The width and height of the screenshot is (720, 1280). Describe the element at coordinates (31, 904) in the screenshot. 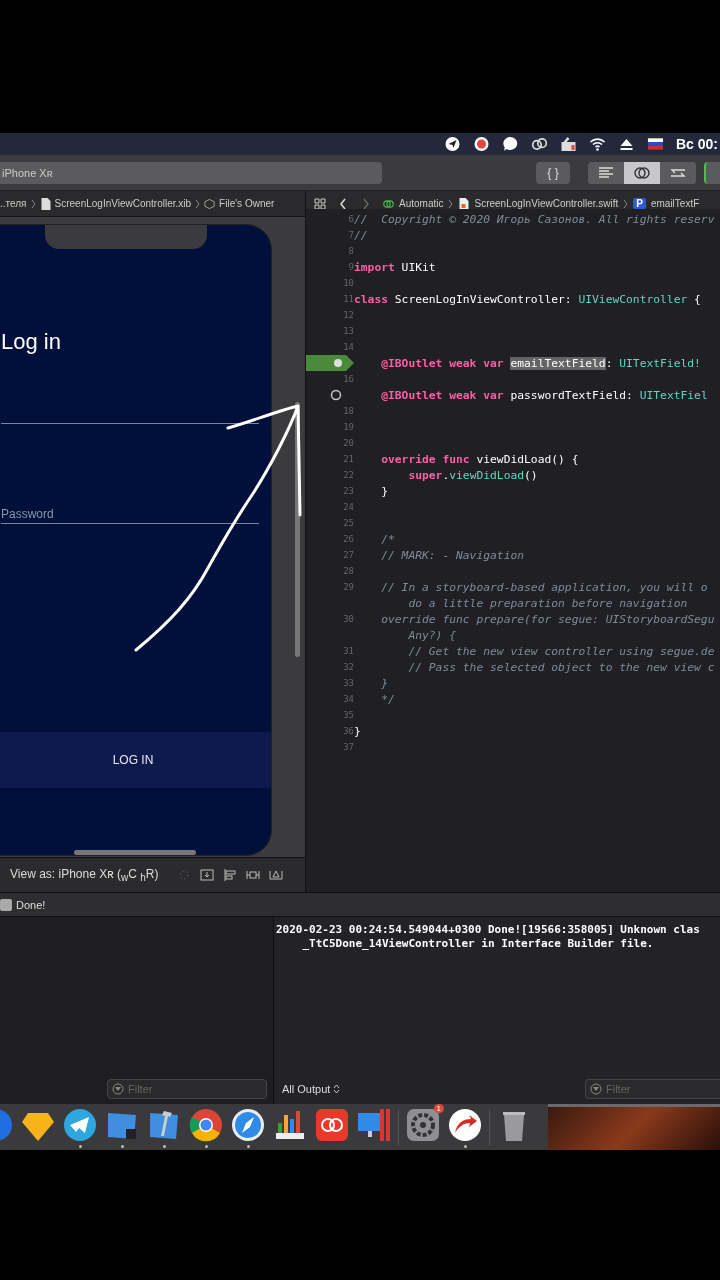

I see `debug-target-label: Done!` at that location.